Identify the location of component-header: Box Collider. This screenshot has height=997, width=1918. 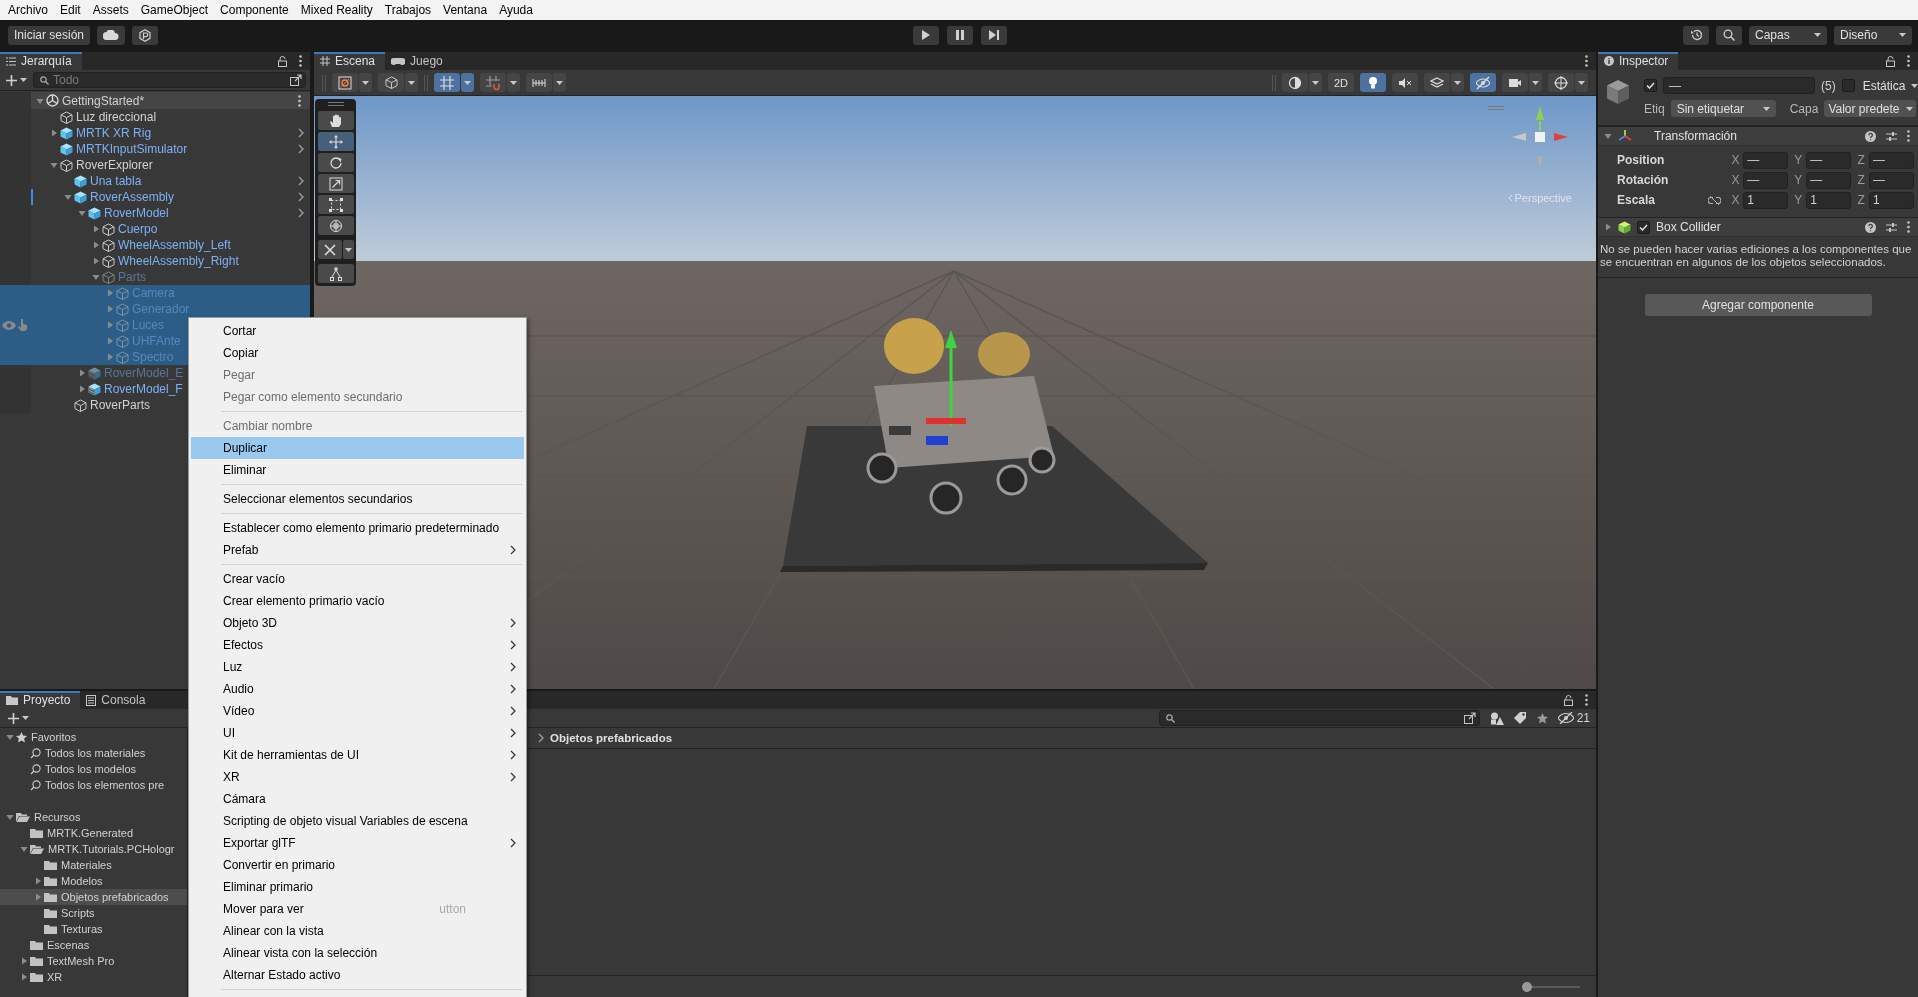
(1758, 227).